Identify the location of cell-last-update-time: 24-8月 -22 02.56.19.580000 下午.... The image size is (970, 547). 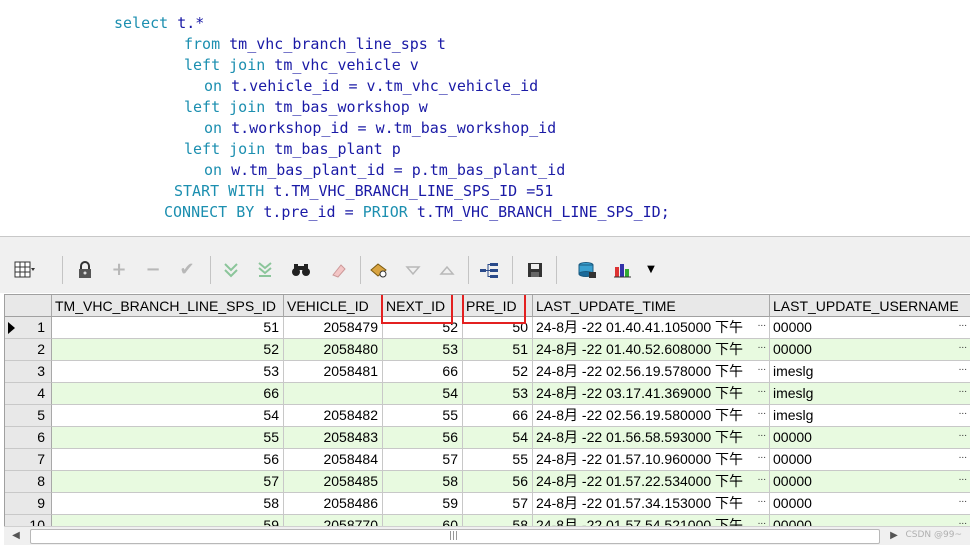
(651, 416).